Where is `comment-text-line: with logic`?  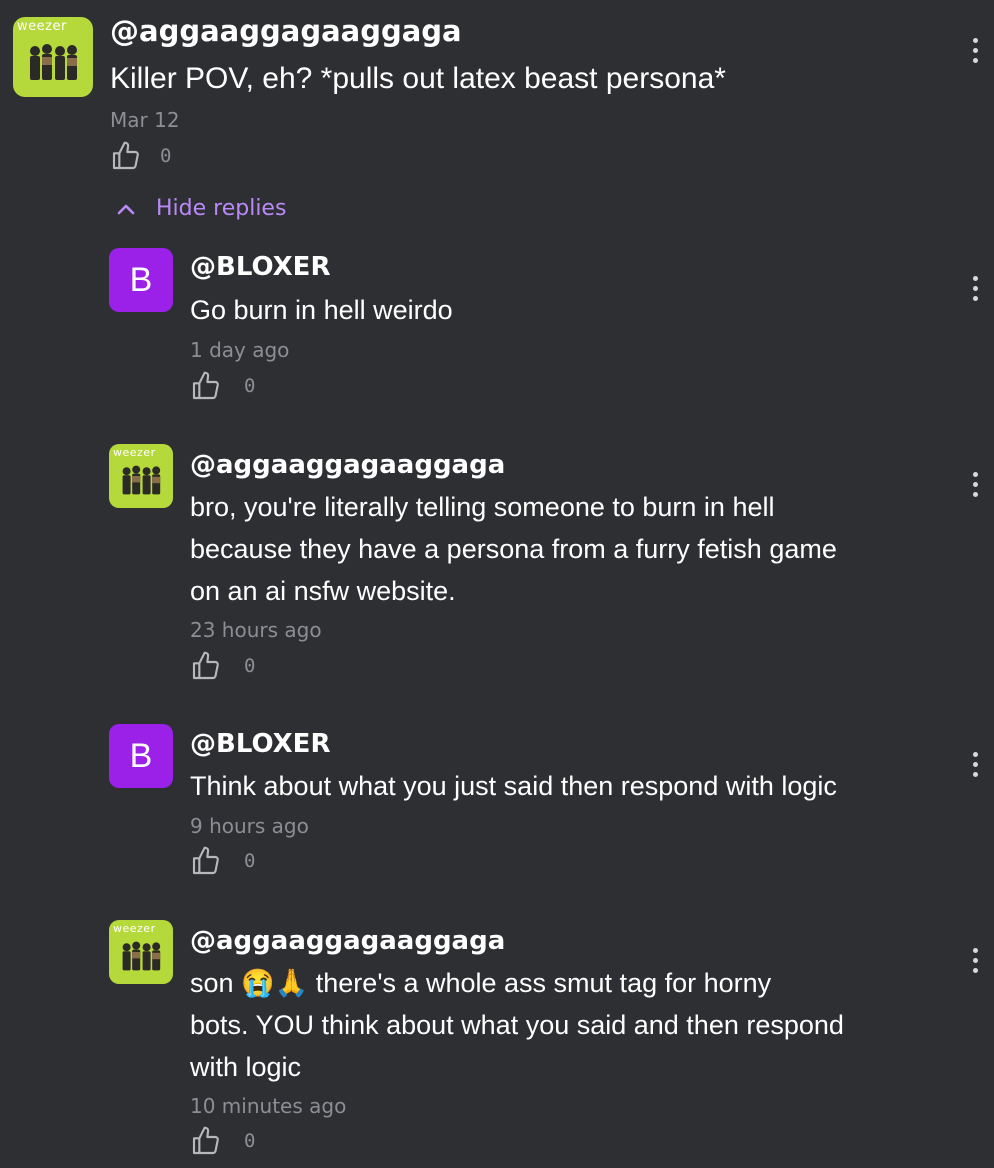
comment-text-line: with logic is located at coordinates (246, 1067).